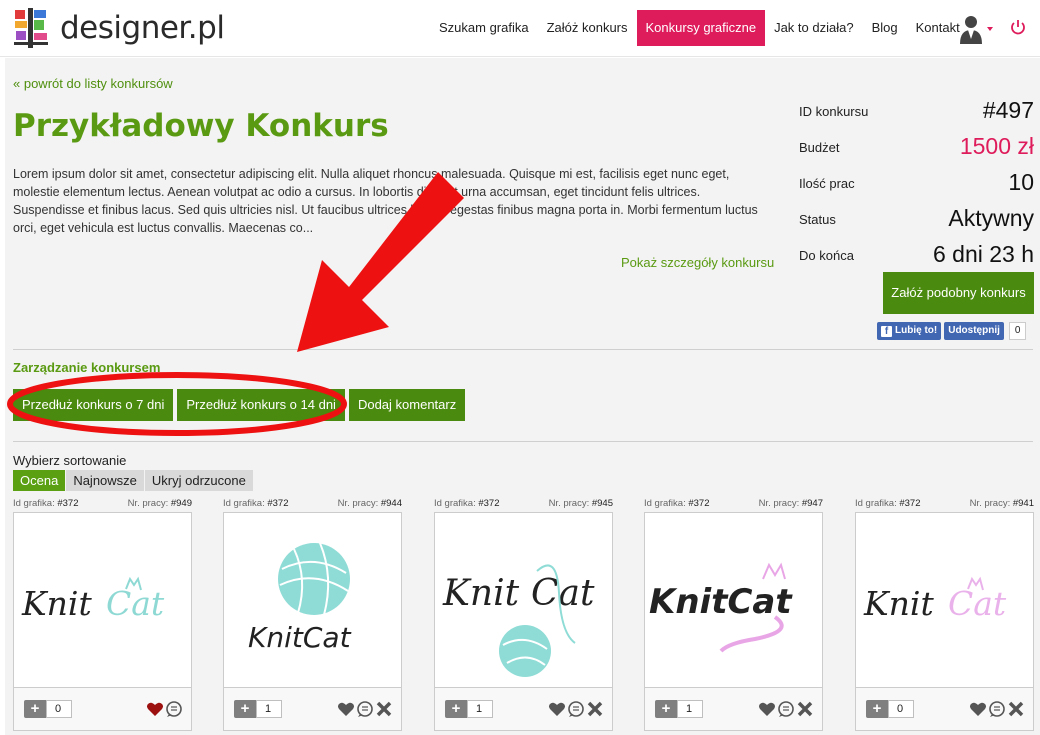  Describe the element at coordinates (827, 183) in the screenshot. I see `stat-label: Ilość prac` at that location.